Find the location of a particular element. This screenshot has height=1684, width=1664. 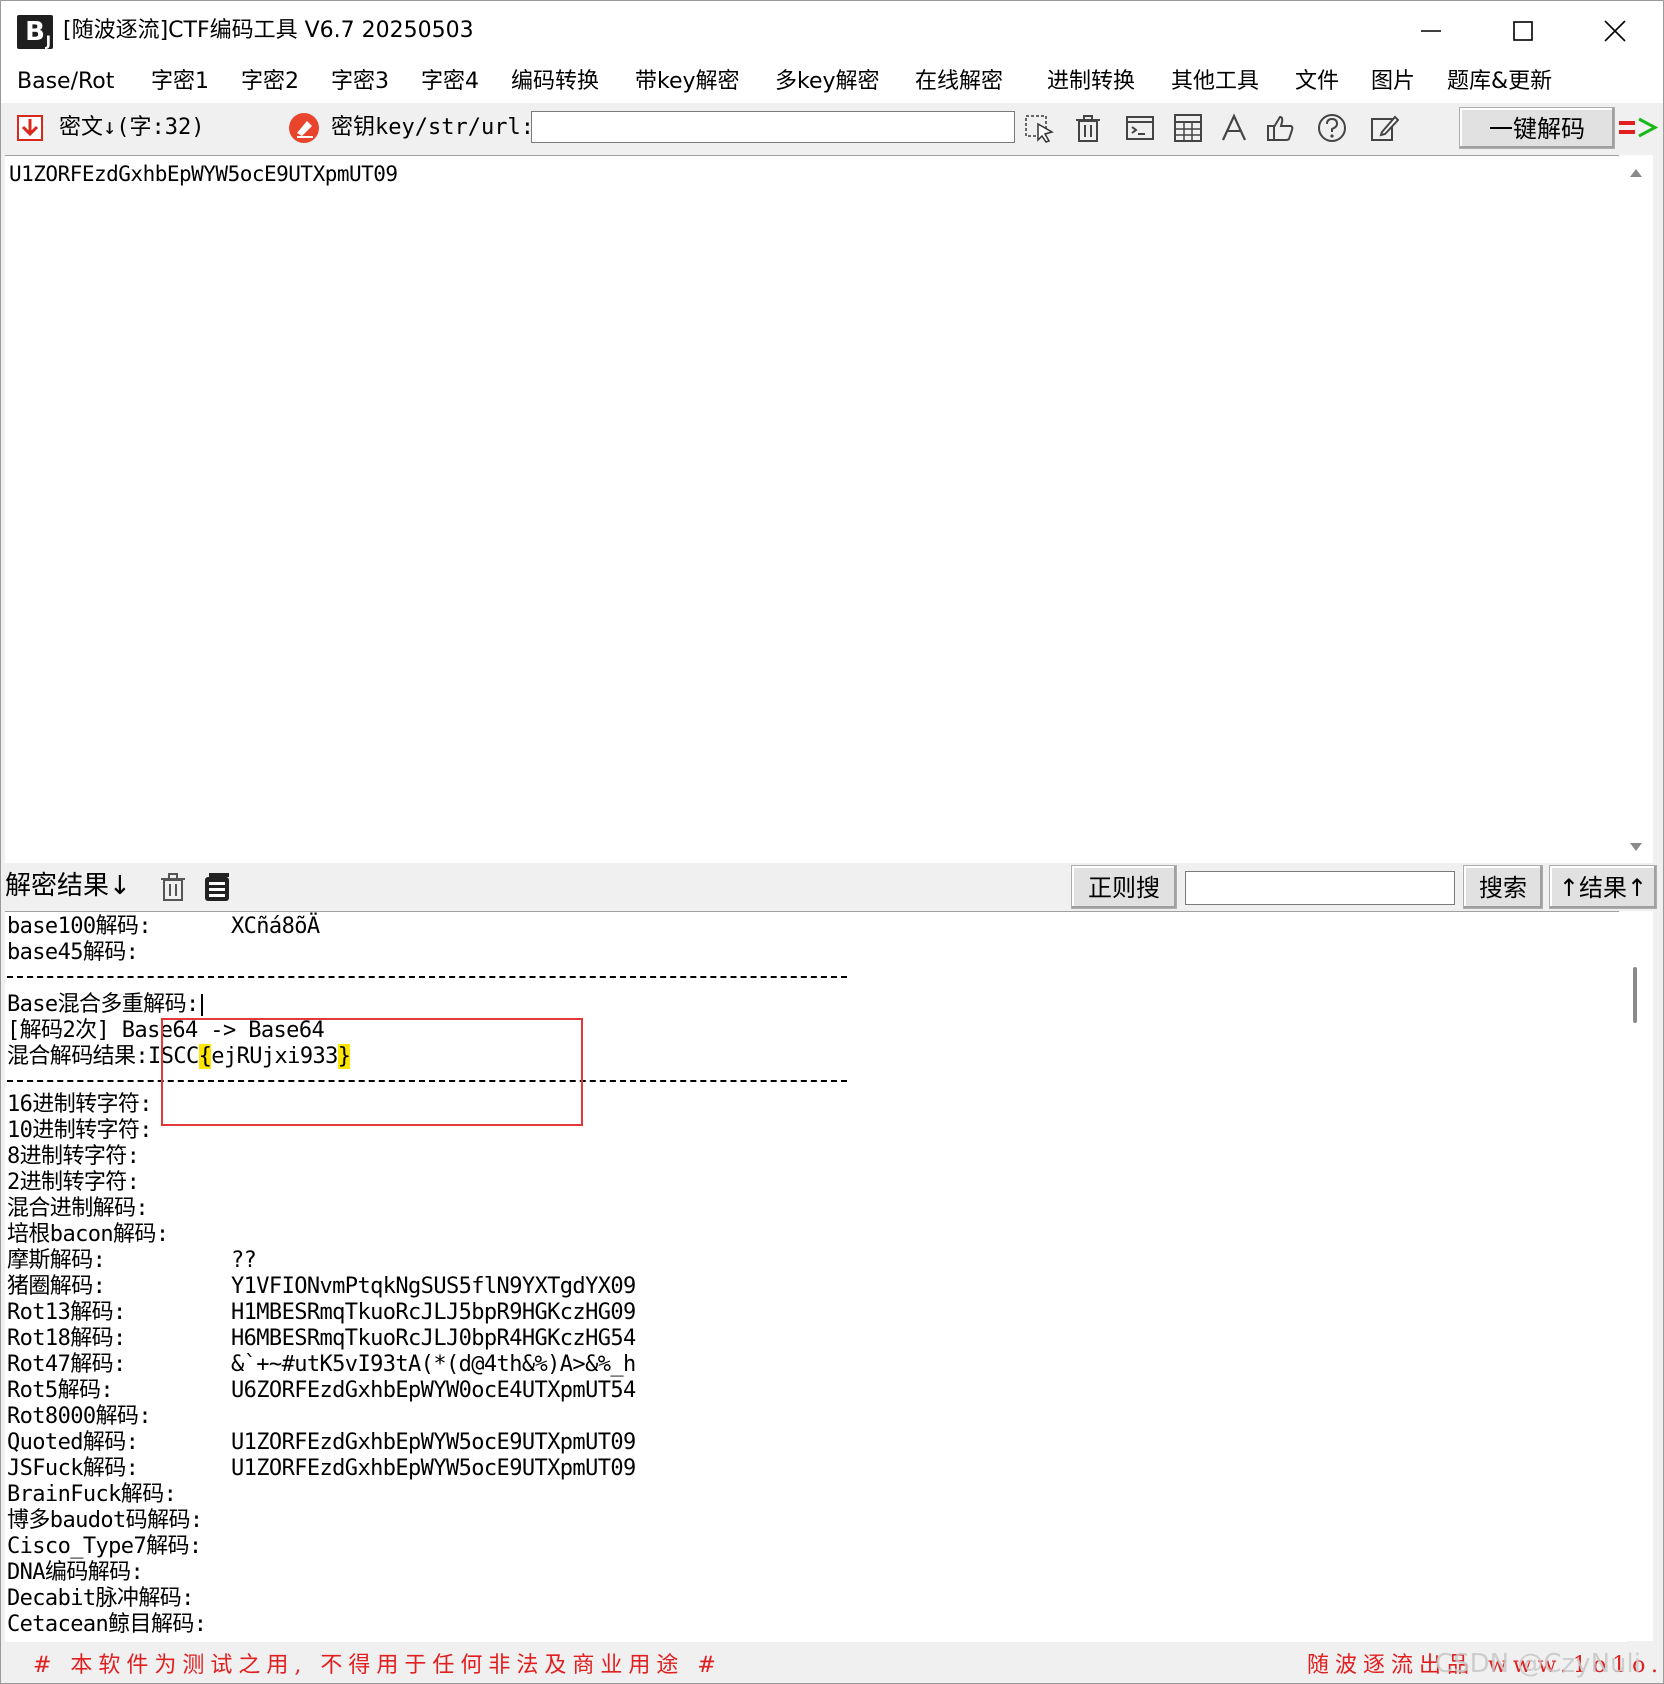

annotation-box is located at coordinates (372, 1072).